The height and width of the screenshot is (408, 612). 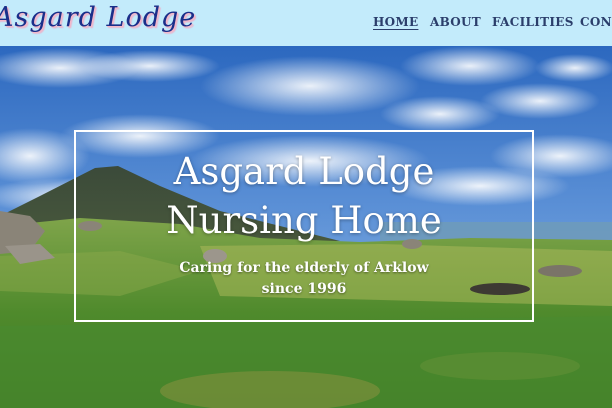 What do you see at coordinates (98, 17) in the screenshot?
I see `site-logo: Asgard Lodge` at bounding box center [98, 17].